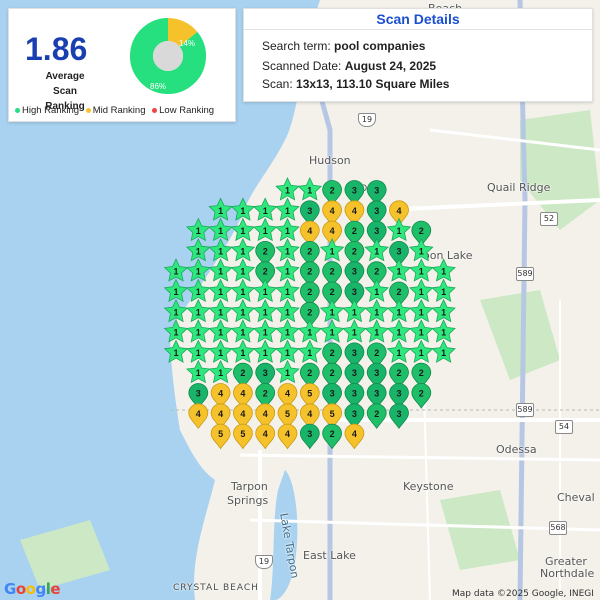  Describe the element at coordinates (47, 110) in the screenshot. I see `legend-item-high: High Ranking` at that location.